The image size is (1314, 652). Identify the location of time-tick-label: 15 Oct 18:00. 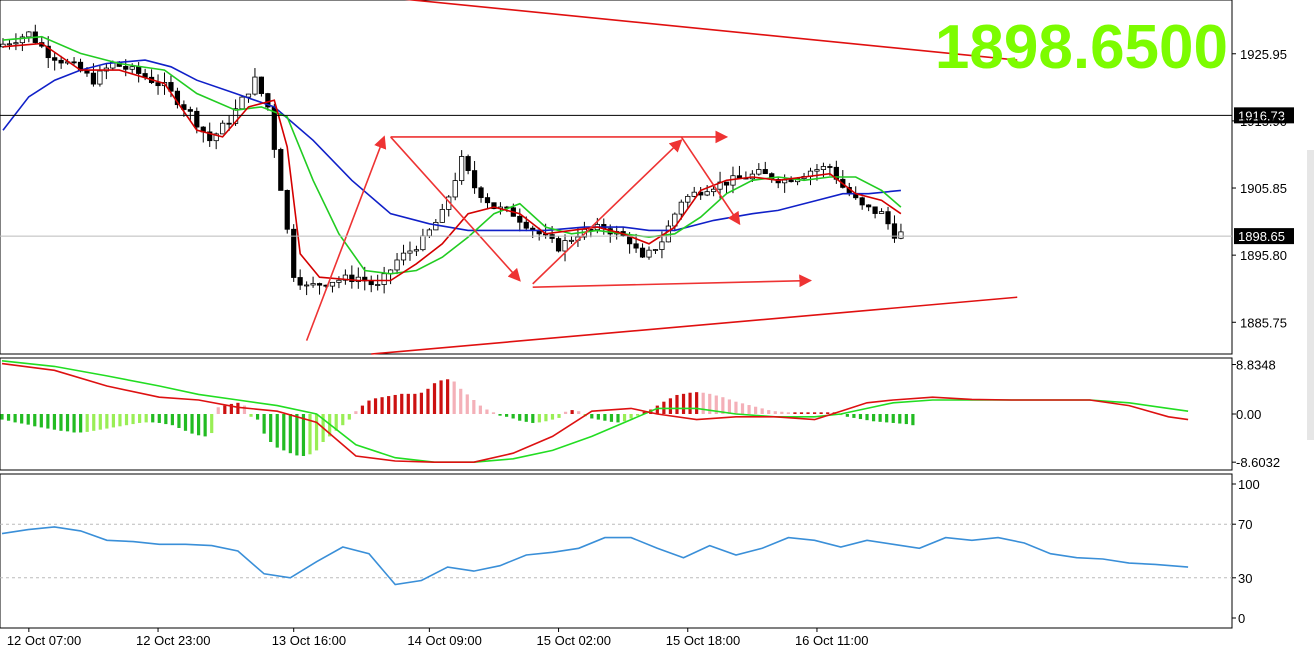
(703, 640).